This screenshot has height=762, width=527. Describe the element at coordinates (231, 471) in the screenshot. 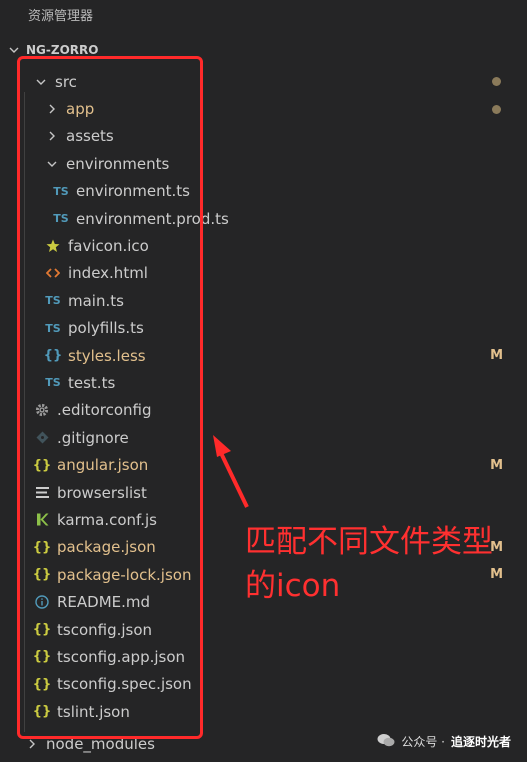

I see `annotation-arrow-icon` at that location.